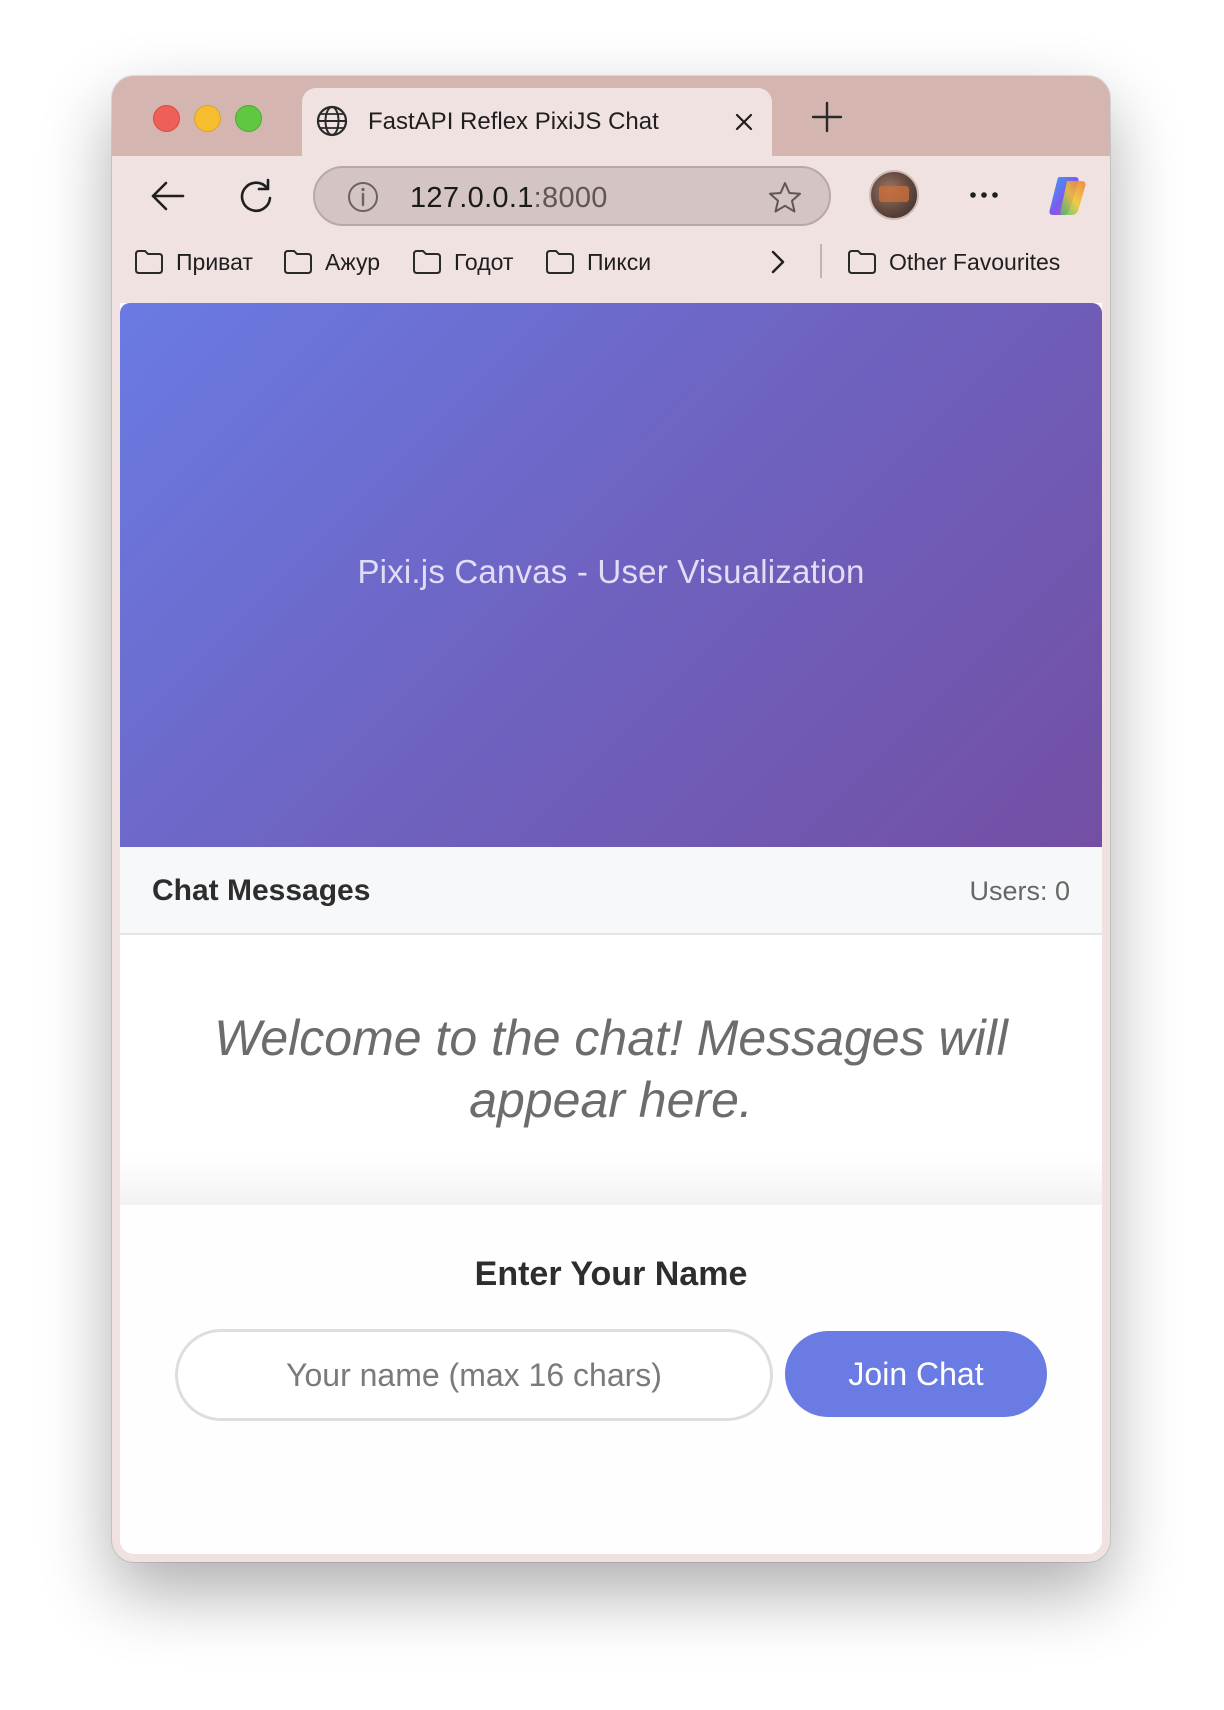  I want to click on minimize-window-button, so click(207, 118).